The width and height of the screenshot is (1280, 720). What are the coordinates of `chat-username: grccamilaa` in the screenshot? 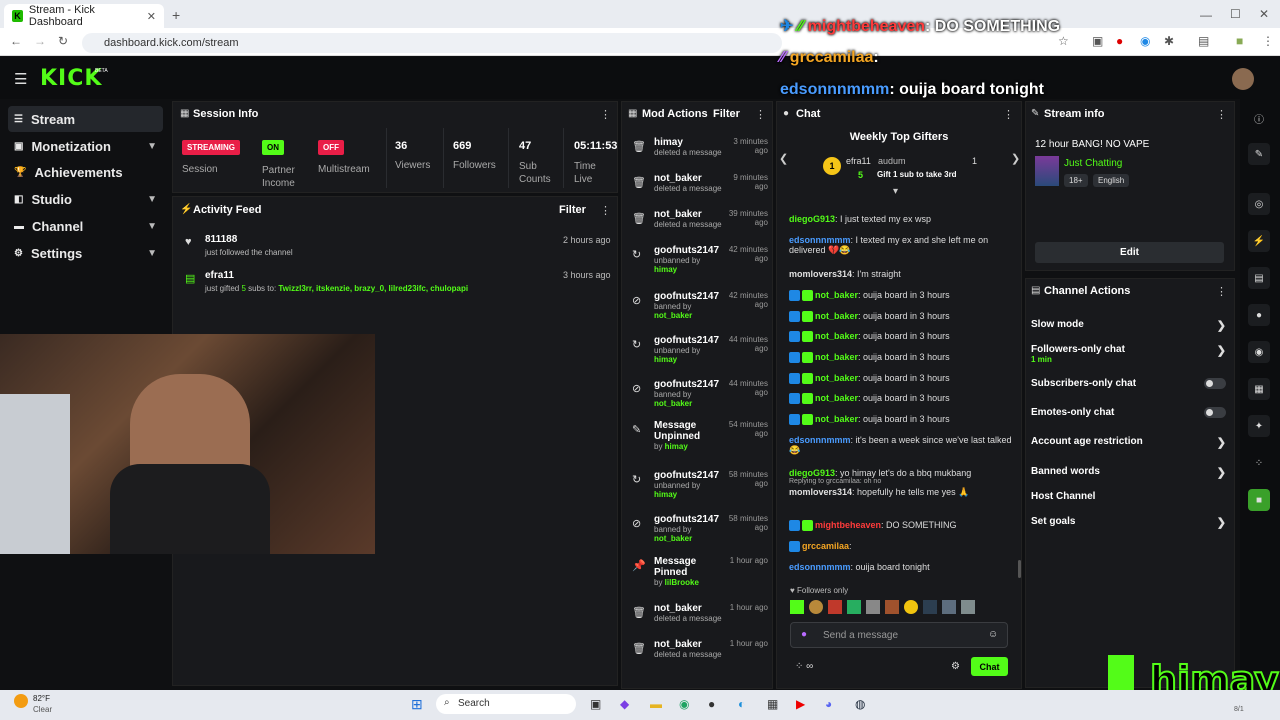 It's located at (825, 546).